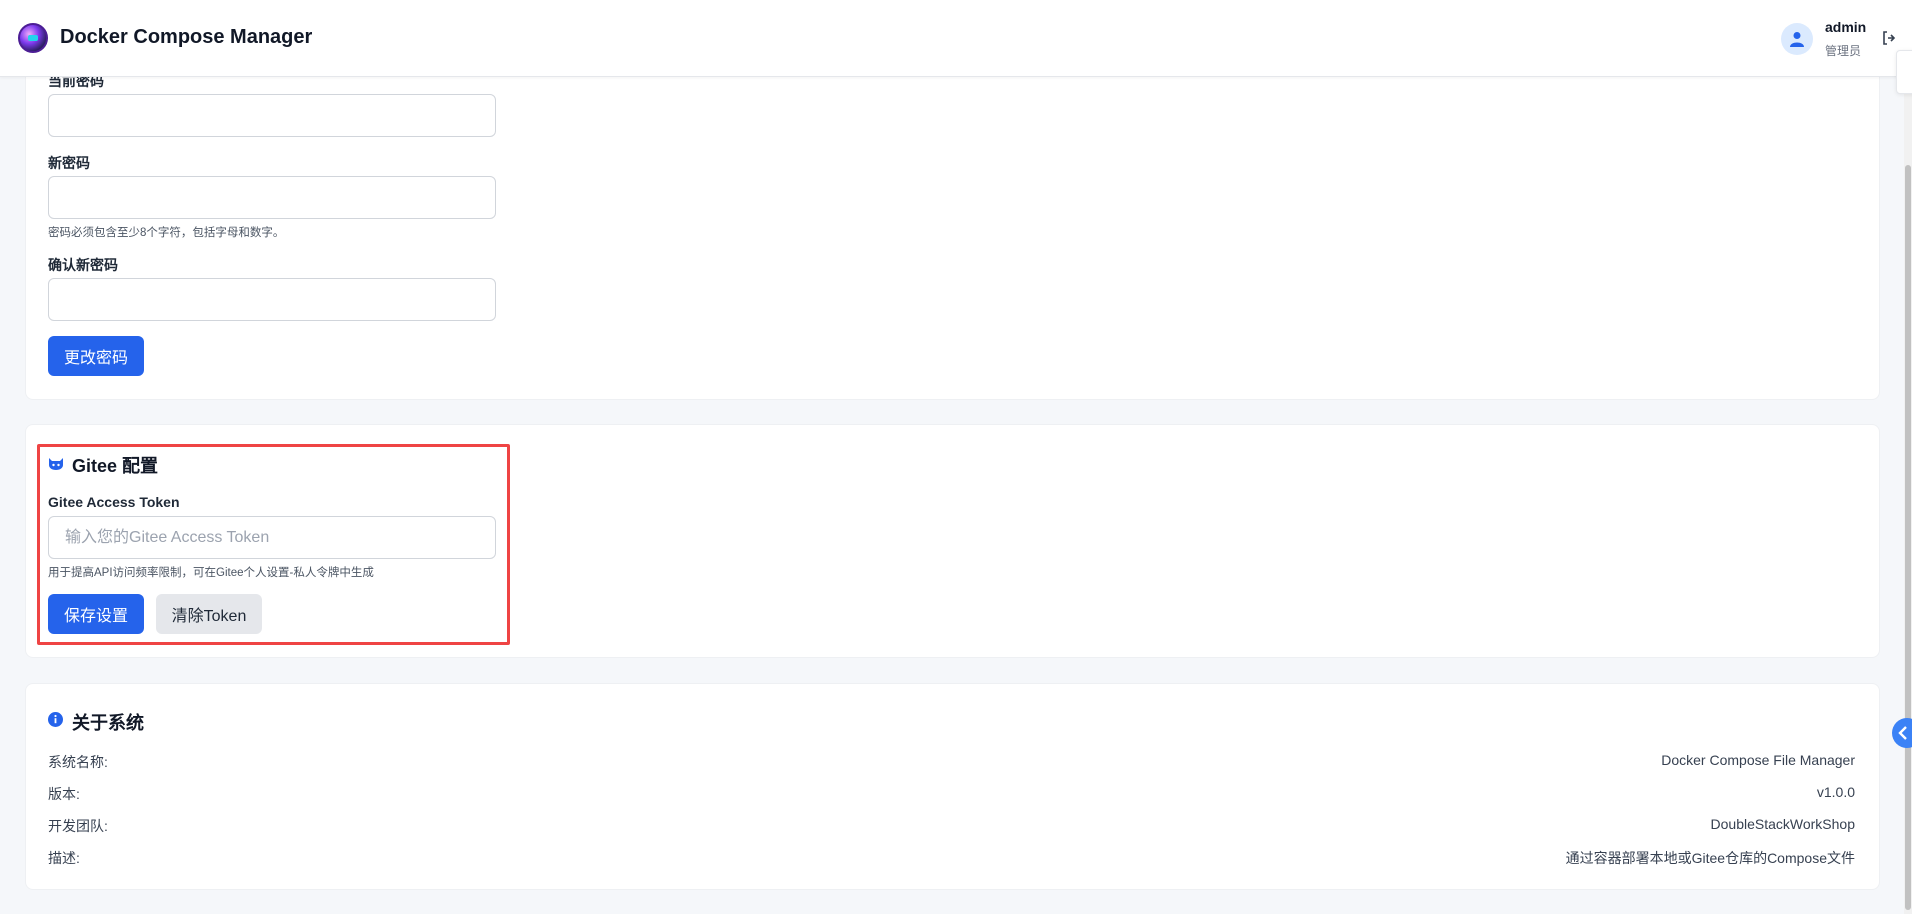  Describe the element at coordinates (1835, 792) in the screenshot. I see `info-value-version: v1.0.0` at that location.